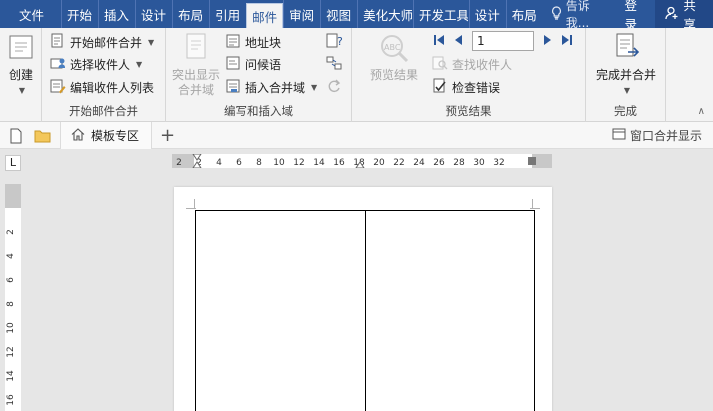  I want to click on tab-design: 设计, so click(154, 14).